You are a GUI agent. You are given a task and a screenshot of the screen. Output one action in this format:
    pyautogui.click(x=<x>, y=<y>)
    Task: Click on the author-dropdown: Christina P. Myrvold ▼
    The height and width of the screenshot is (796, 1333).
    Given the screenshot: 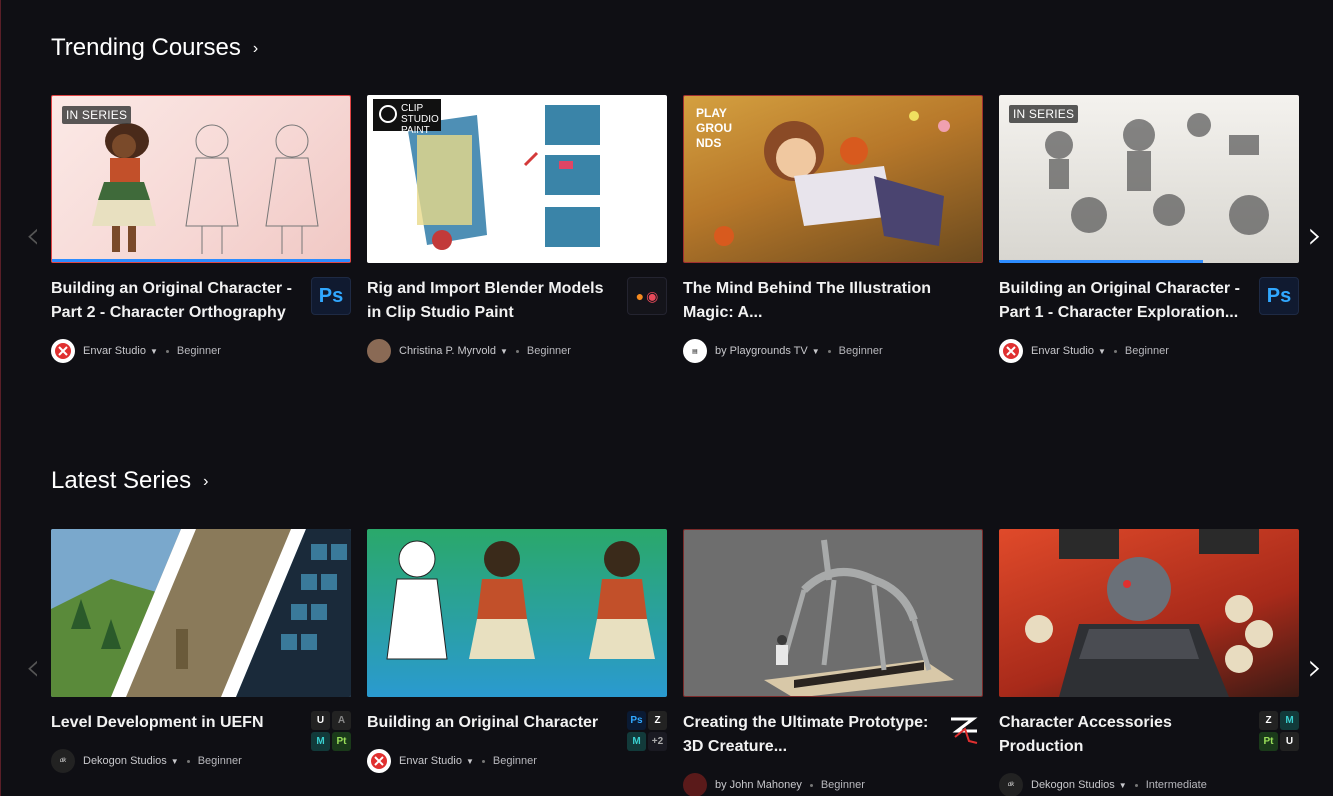 What is the action you would take?
    pyautogui.click(x=453, y=351)
    